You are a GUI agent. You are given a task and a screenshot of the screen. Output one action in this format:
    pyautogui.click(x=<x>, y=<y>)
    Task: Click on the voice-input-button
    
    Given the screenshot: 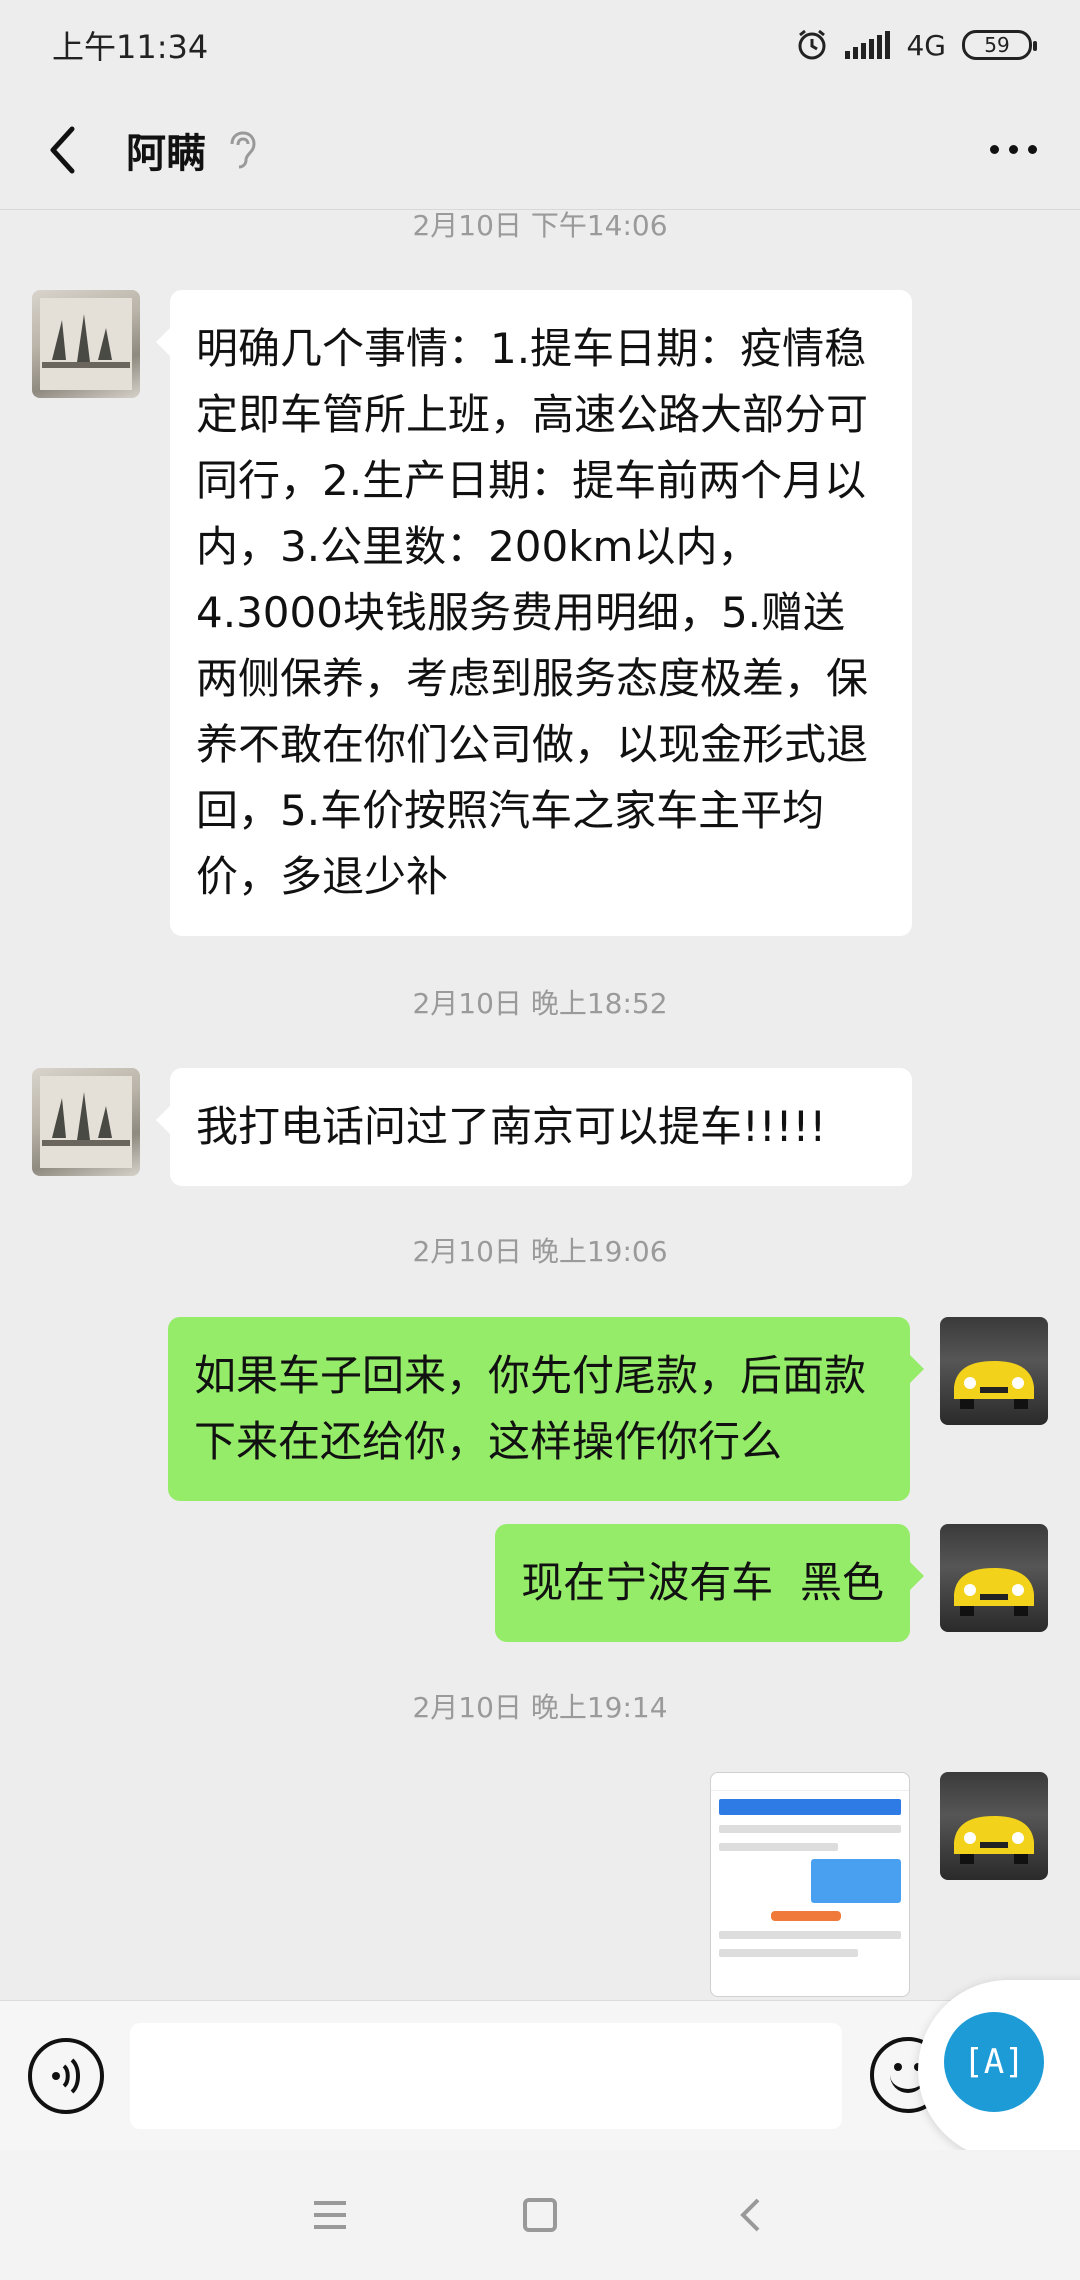 What is the action you would take?
    pyautogui.click(x=66, y=2075)
    